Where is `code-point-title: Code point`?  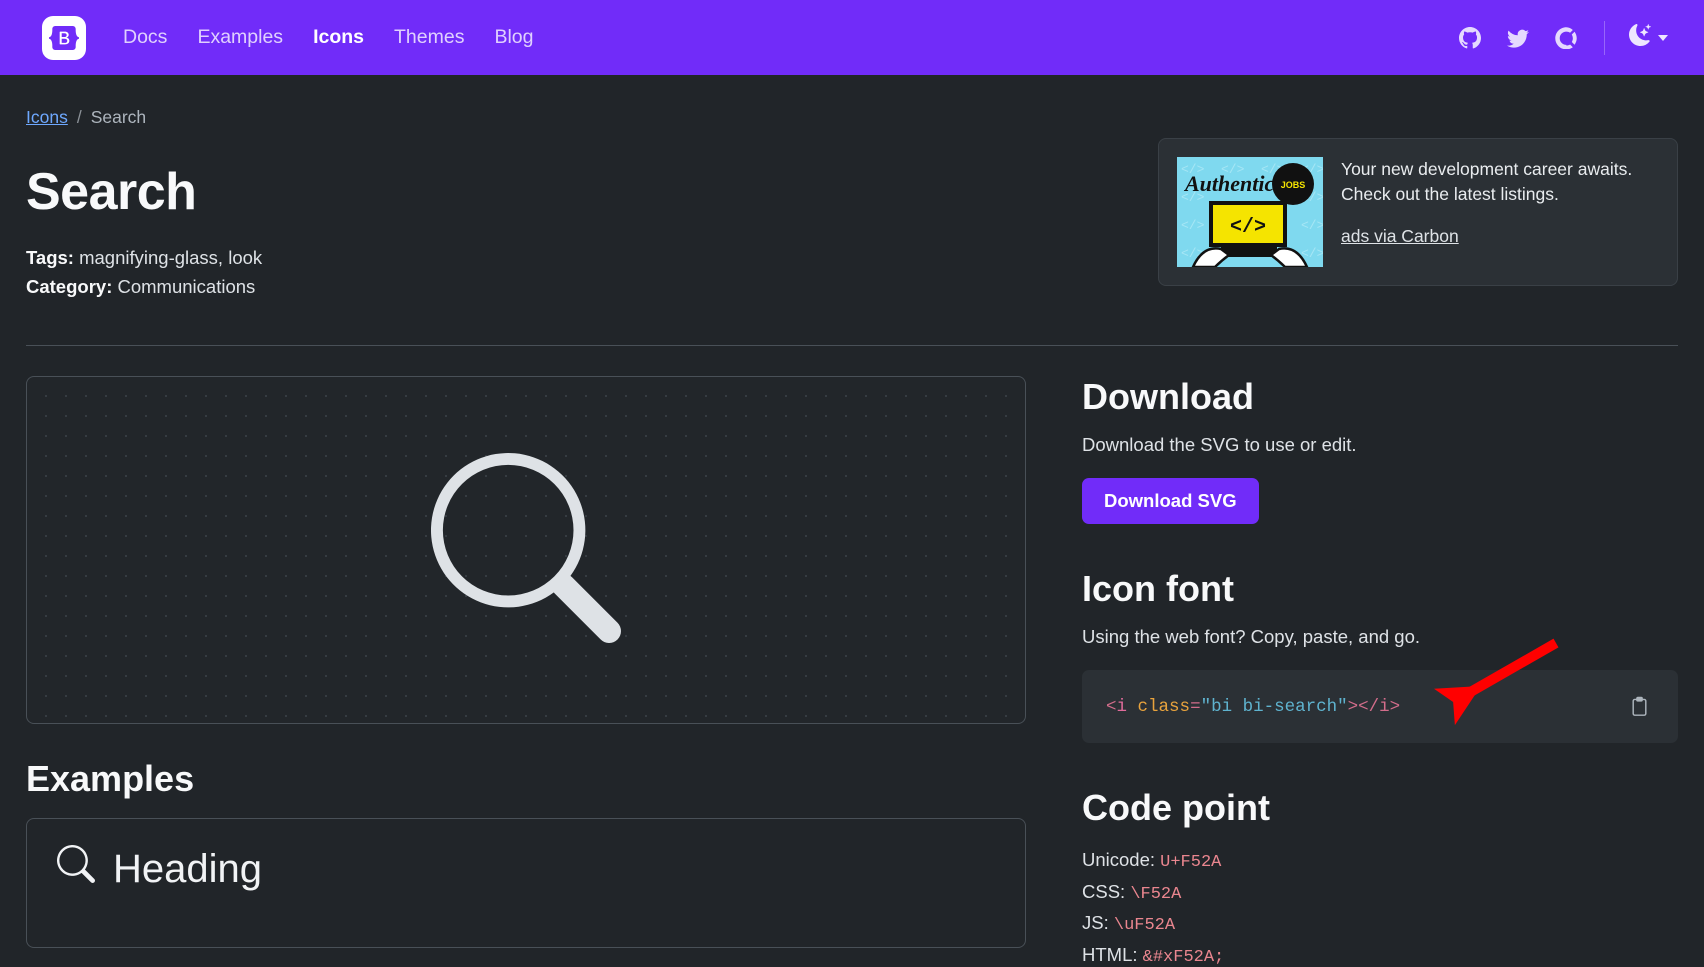
code-point-title: Code point is located at coordinates (1176, 808).